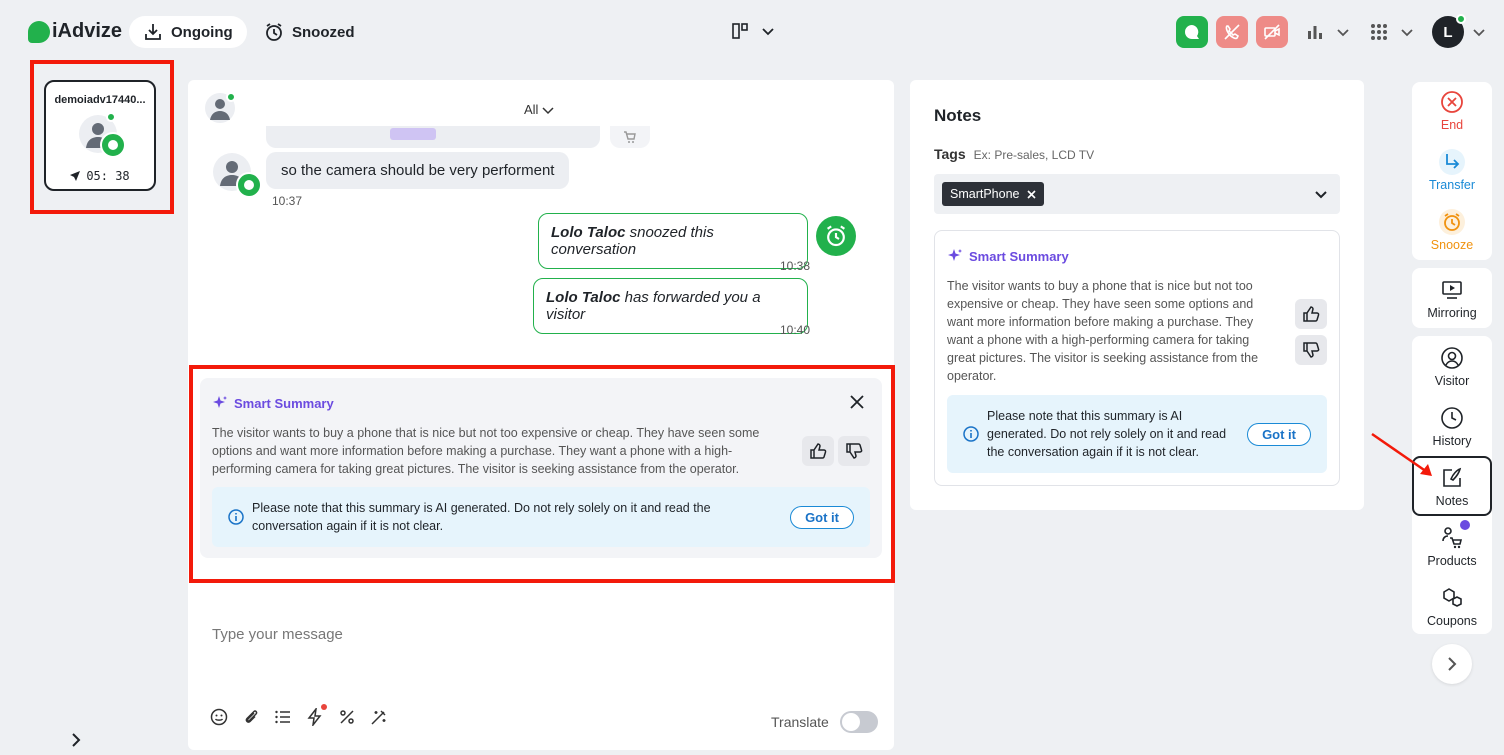  I want to click on emoji-icon, so click(219, 717).